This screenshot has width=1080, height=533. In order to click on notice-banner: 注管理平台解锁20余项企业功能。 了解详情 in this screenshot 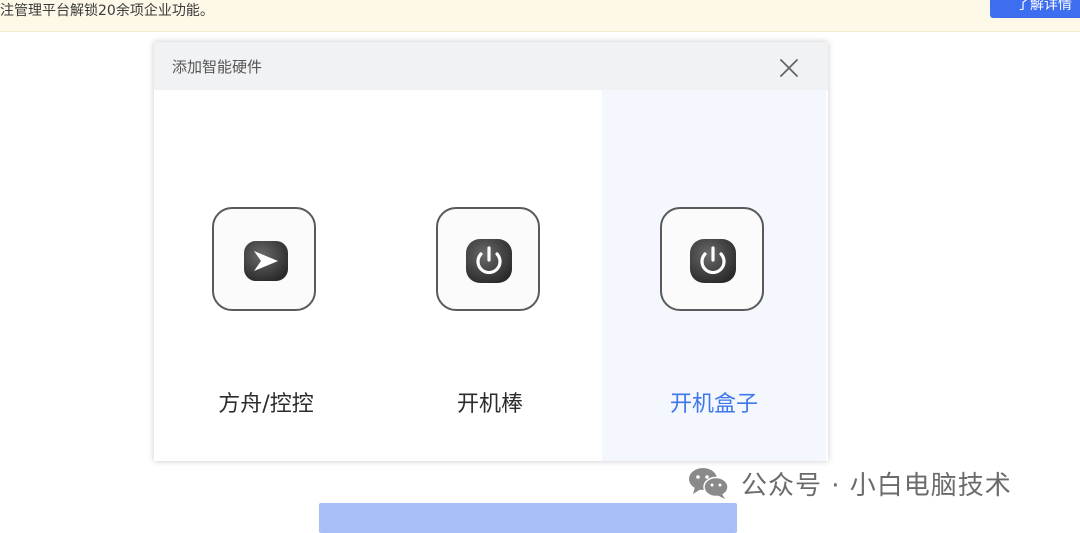, I will do `click(540, 16)`.